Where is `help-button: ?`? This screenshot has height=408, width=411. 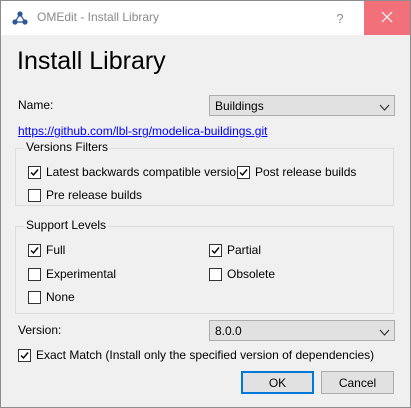
help-button: ? is located at coordinates (340, 18).